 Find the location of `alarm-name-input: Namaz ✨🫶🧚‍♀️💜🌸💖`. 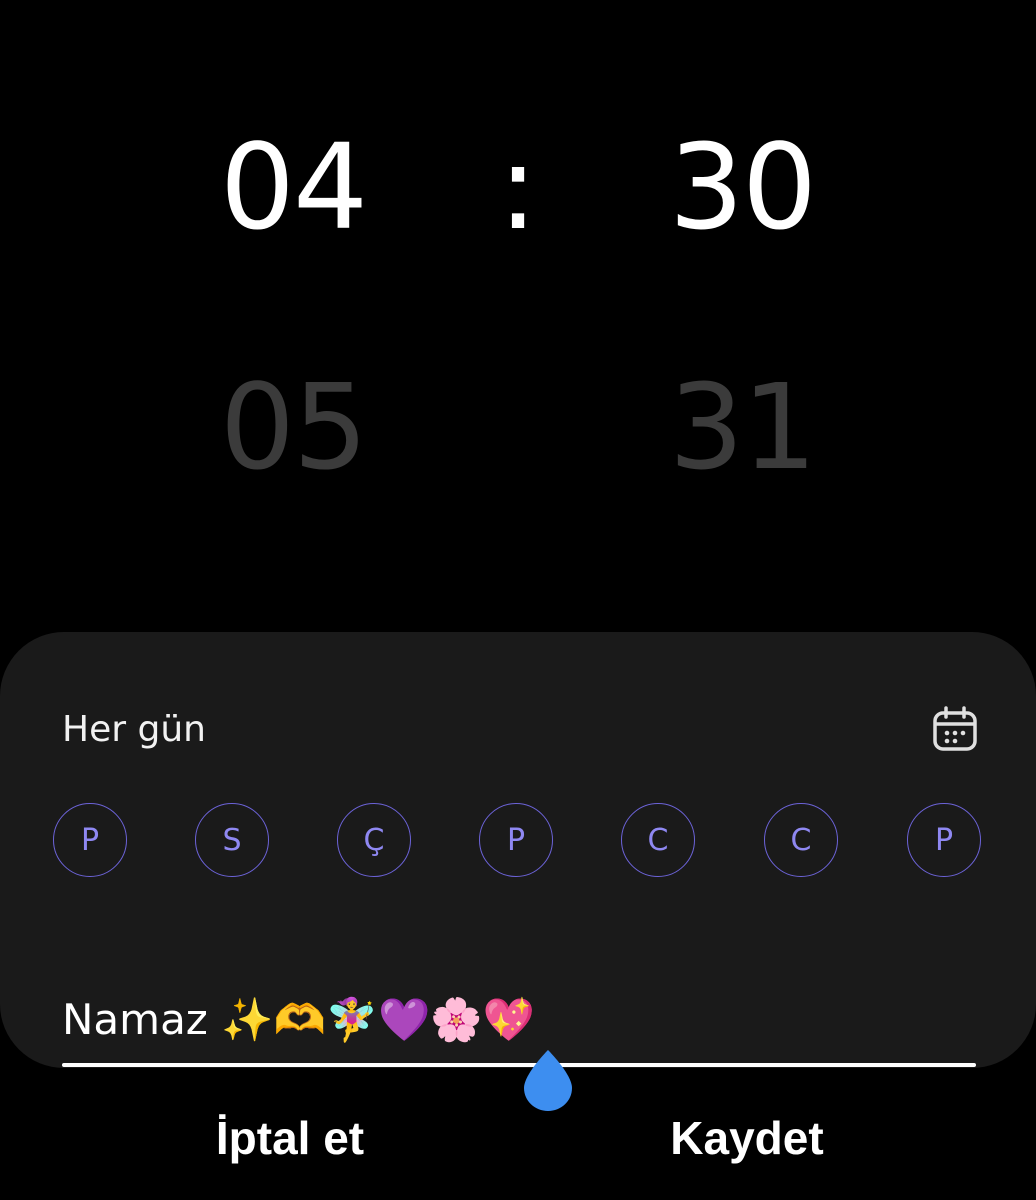

alarm-name-input: Namaz ✨🫶🧚‍♀️💜🌸💖 is located at coordinates (518, 1020).